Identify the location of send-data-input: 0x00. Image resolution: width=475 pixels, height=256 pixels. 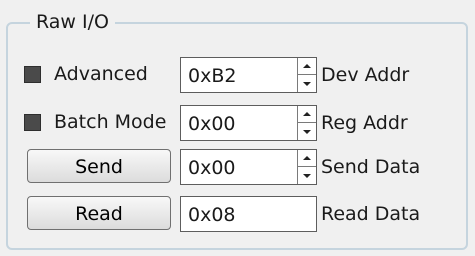
(212, 168).